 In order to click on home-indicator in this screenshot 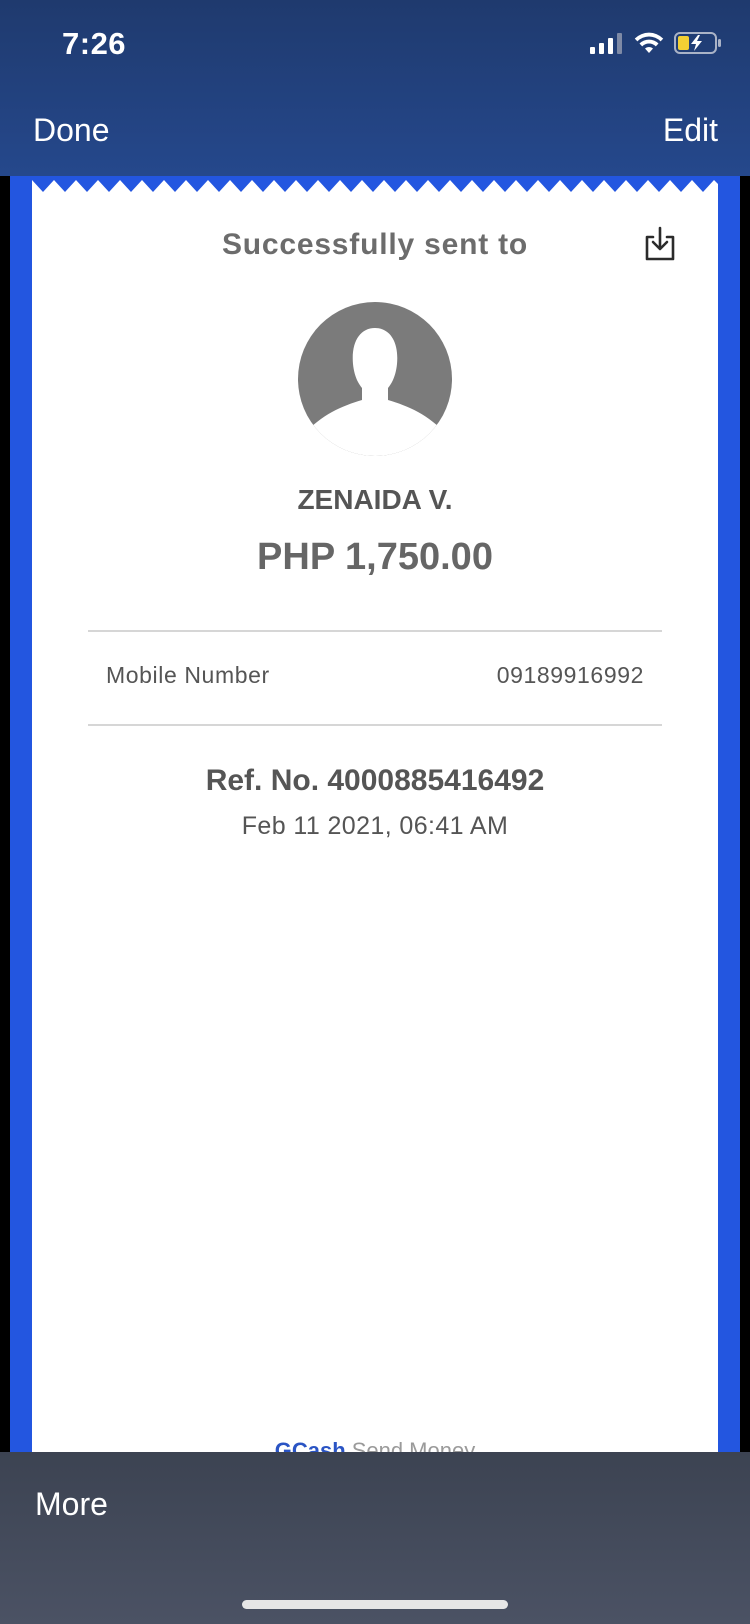, I will do `click(375, 1604)`.